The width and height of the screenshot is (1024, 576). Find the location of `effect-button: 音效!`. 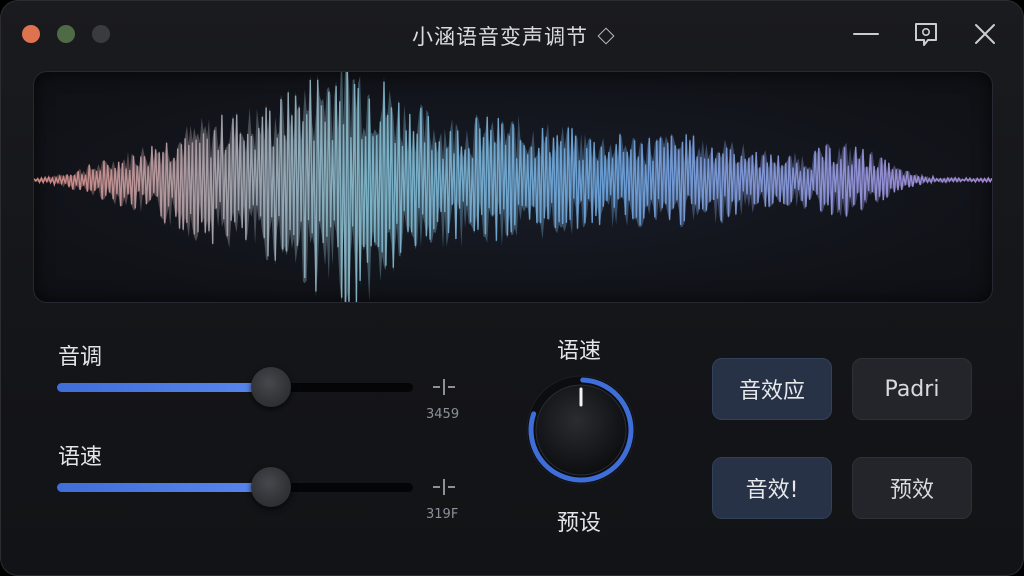

effect-button: 音效! is located at coordinates (772, 488).